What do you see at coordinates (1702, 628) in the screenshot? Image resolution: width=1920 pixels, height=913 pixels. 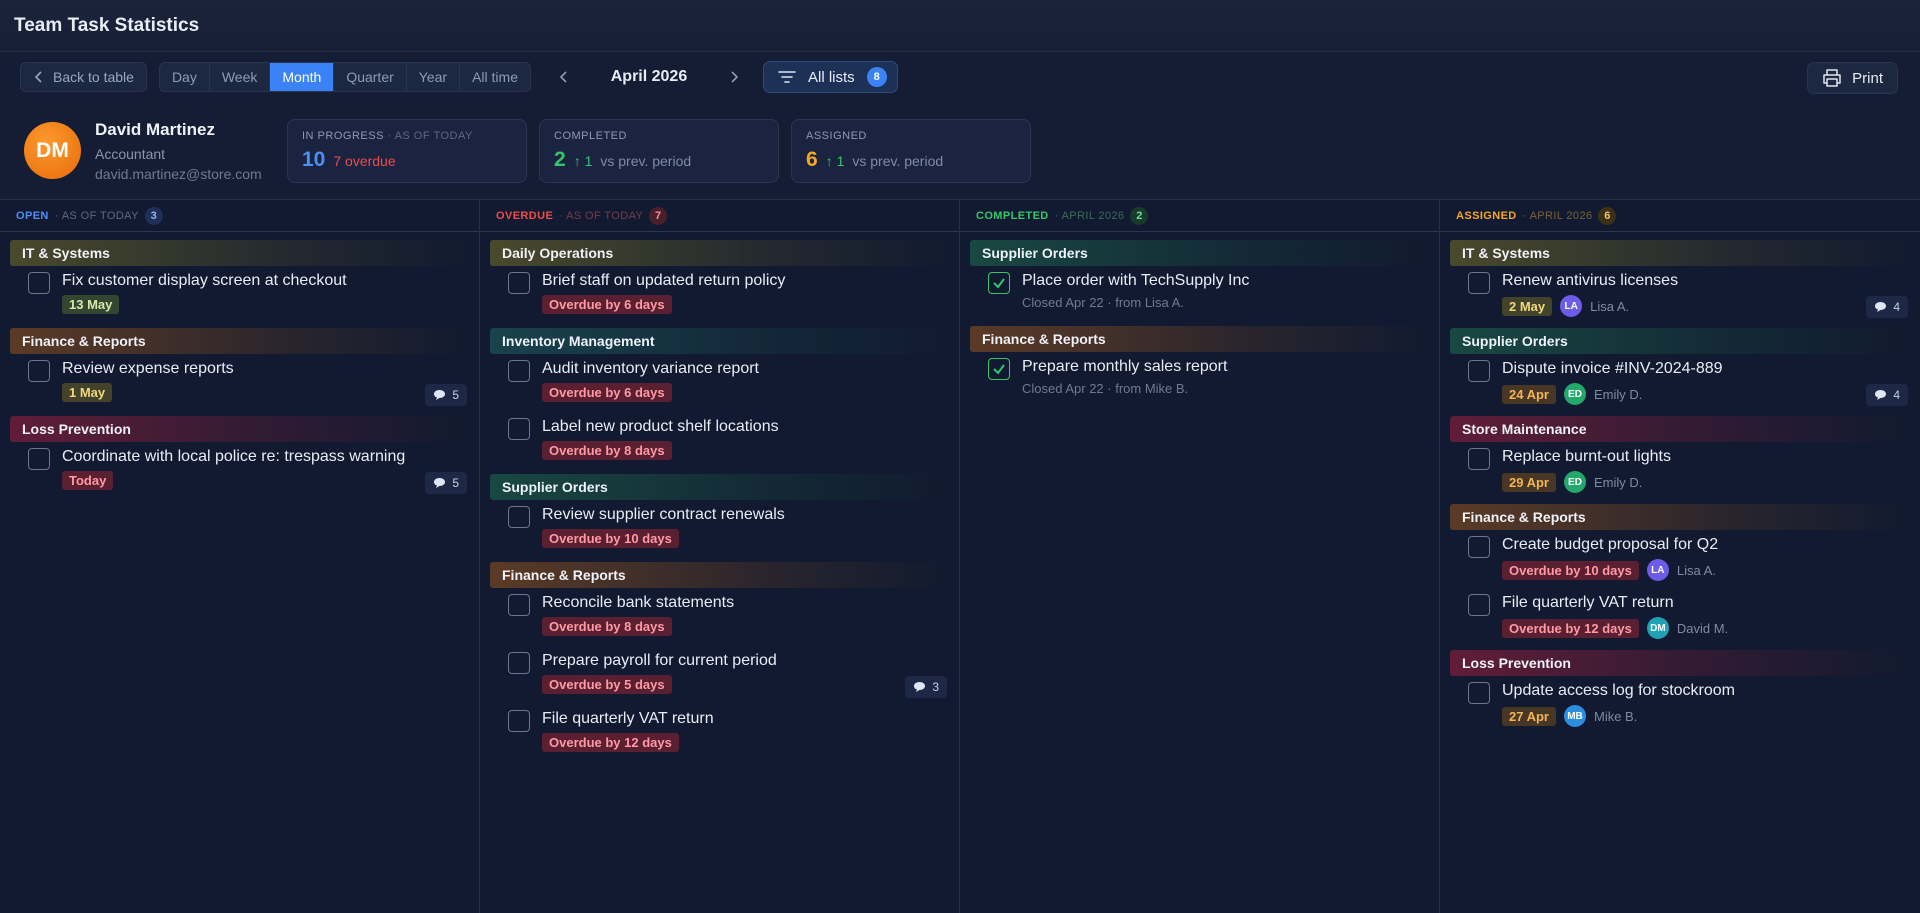 I see `assignee-name: David M.` at bounding box center [1702, 628].